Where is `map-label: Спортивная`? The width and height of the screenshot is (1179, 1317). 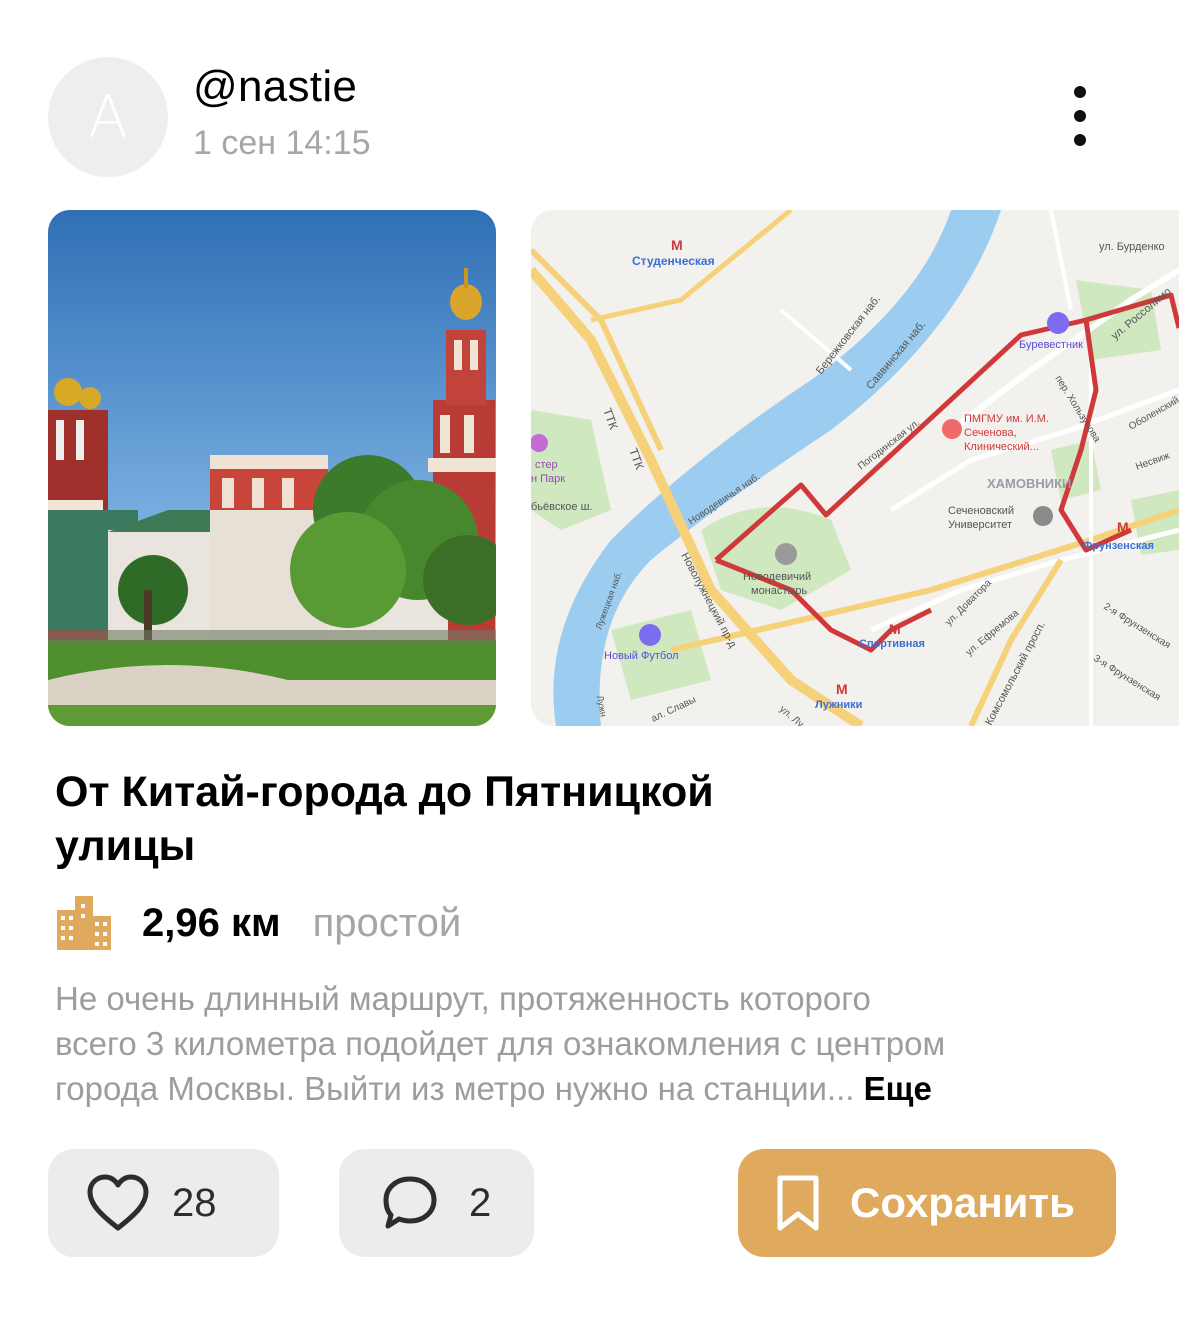 map-label: Спортивная is located at coordinates (892, 644).